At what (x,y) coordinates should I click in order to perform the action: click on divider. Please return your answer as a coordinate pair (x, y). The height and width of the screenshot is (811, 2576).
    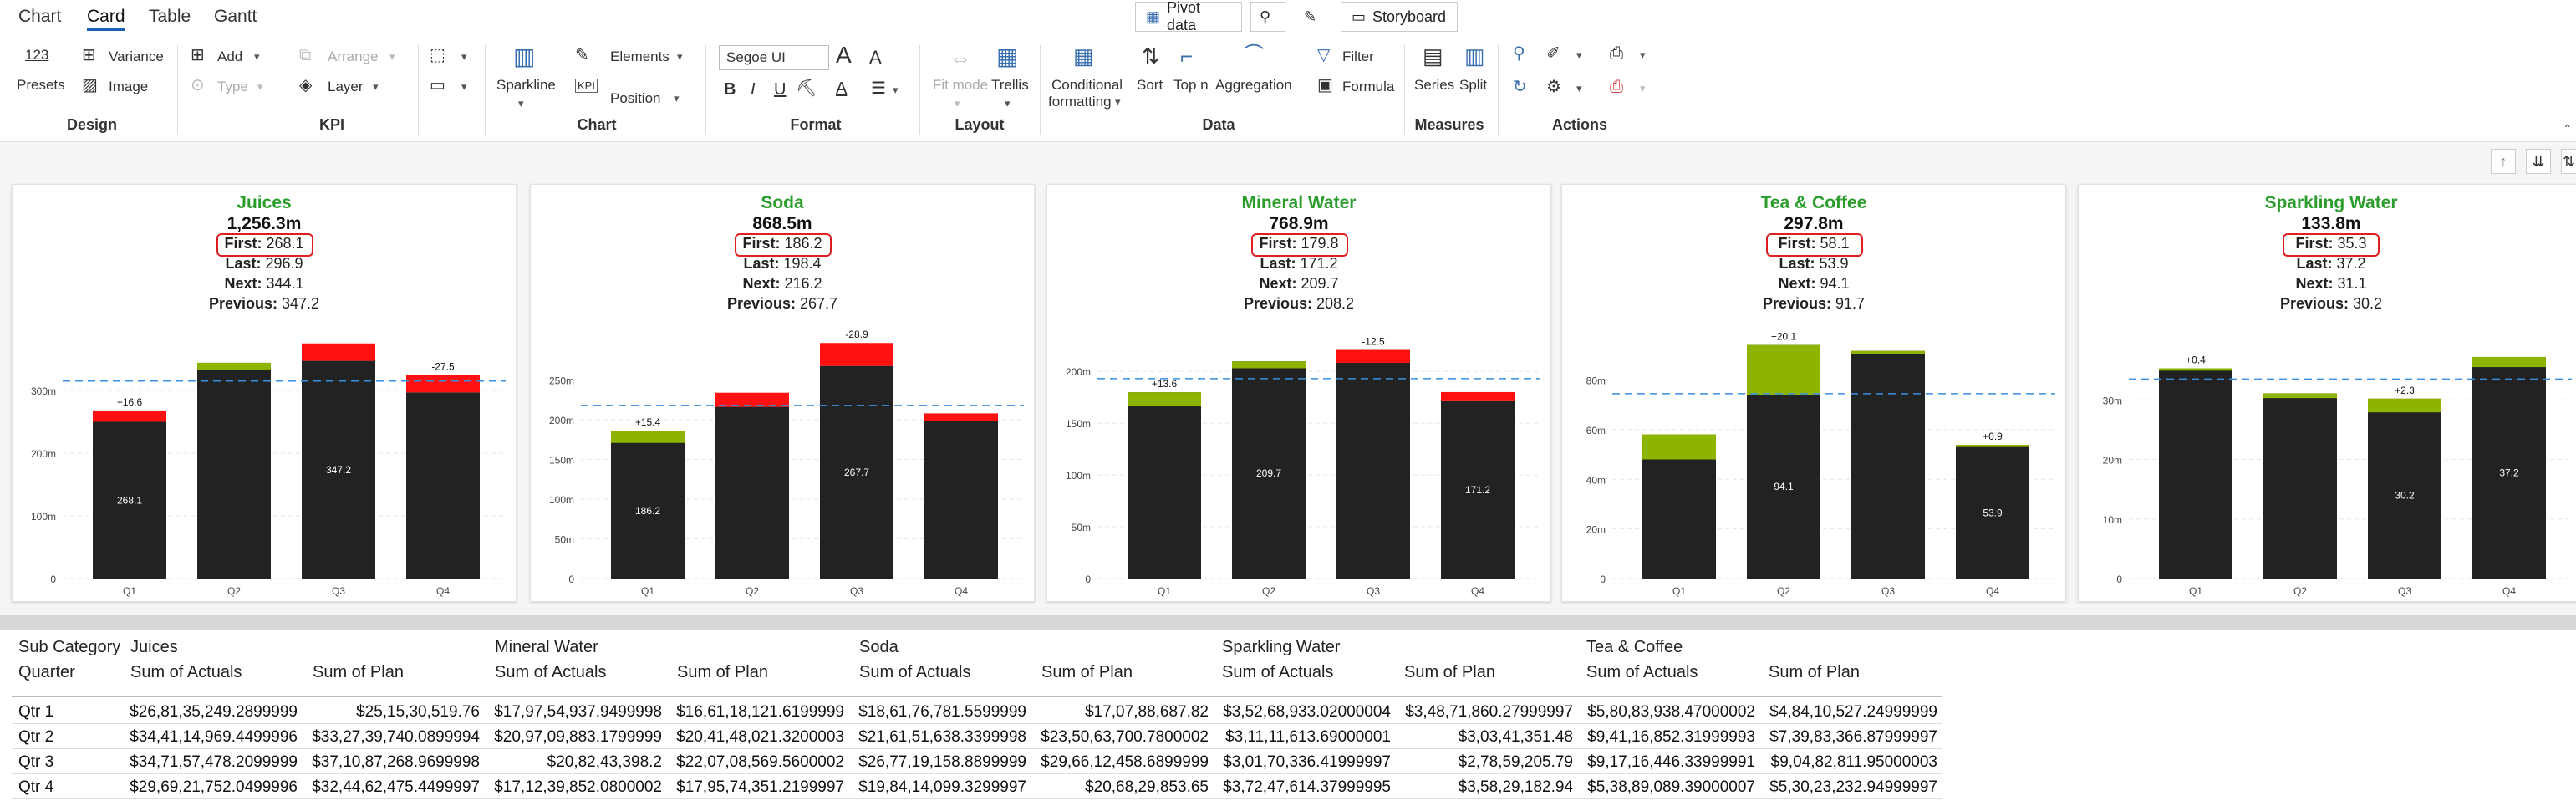
    Looking at the image, I should click on (1498, 90).